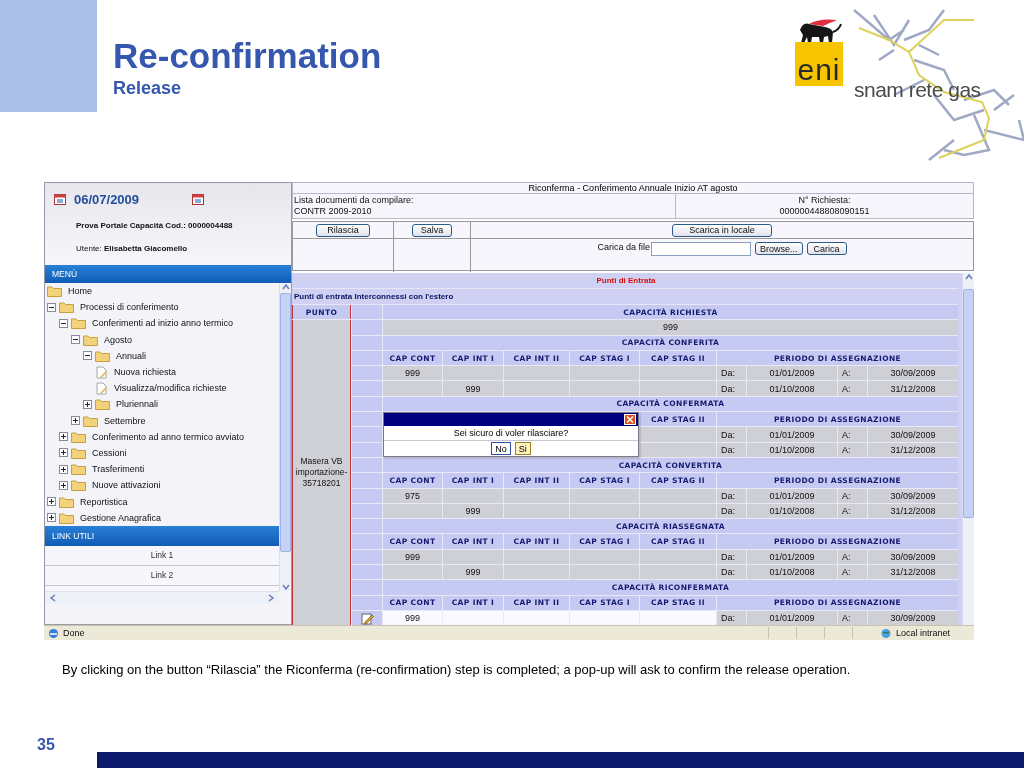 The width and height of the screenshot is (1024, 768). I want to click on tree-item: Conferimenti ad inizio anno termico, so click(163, 323).